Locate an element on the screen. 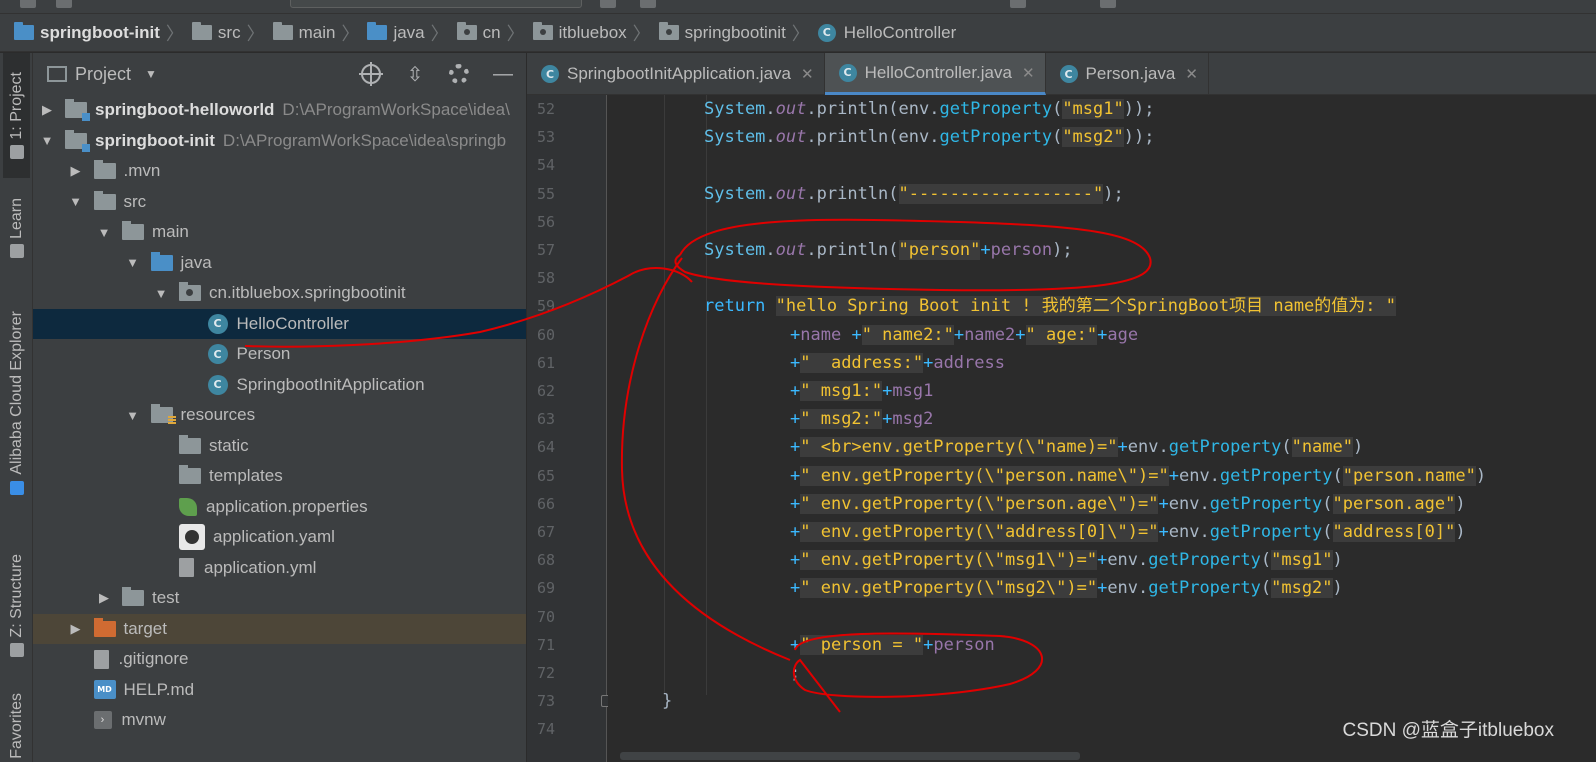 This screenshot has height=762, width=1596. locate-file-button is located at coordinates (371, 74).